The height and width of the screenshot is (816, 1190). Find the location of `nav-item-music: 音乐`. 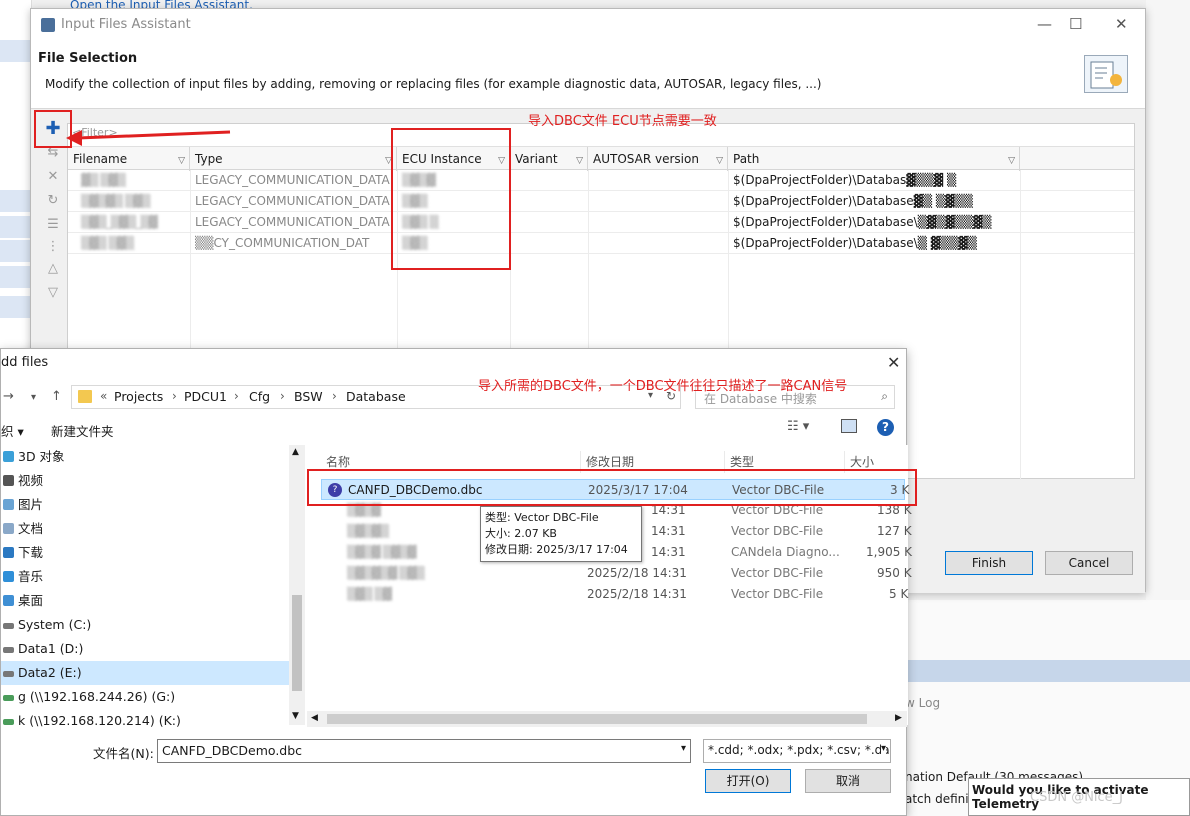

nav-item-music: 音乐 is located at coordinates (145, 577).